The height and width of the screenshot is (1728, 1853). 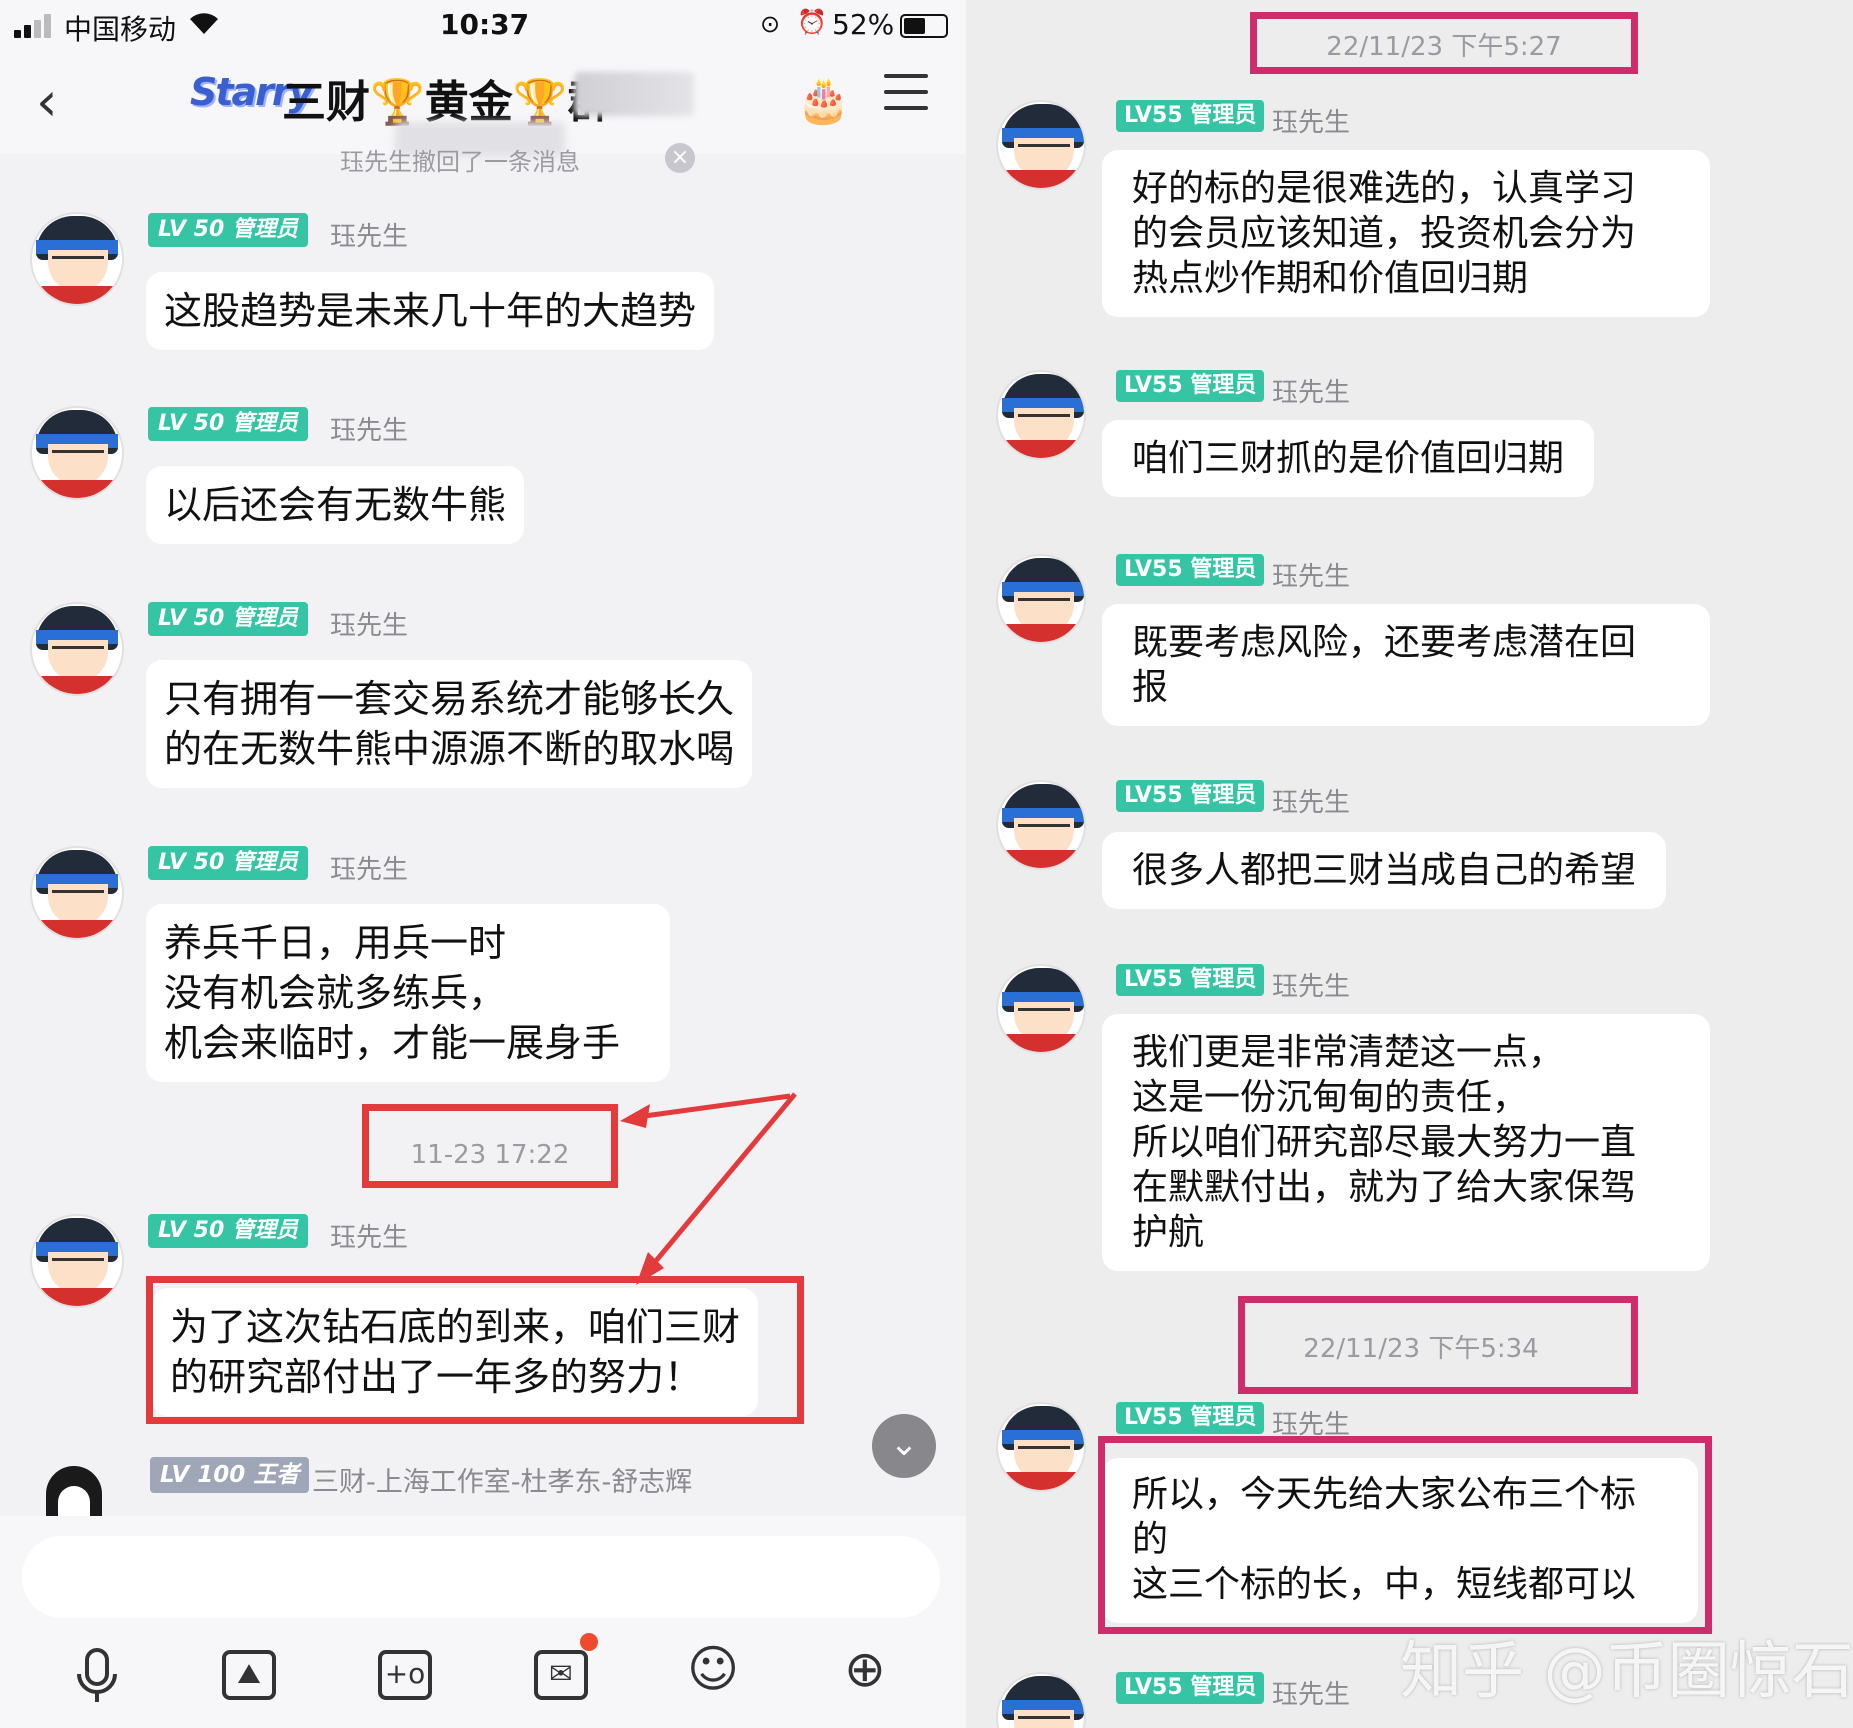 I want to click on level-badge: LV 50 管理员, so click(x=228, y=1231).